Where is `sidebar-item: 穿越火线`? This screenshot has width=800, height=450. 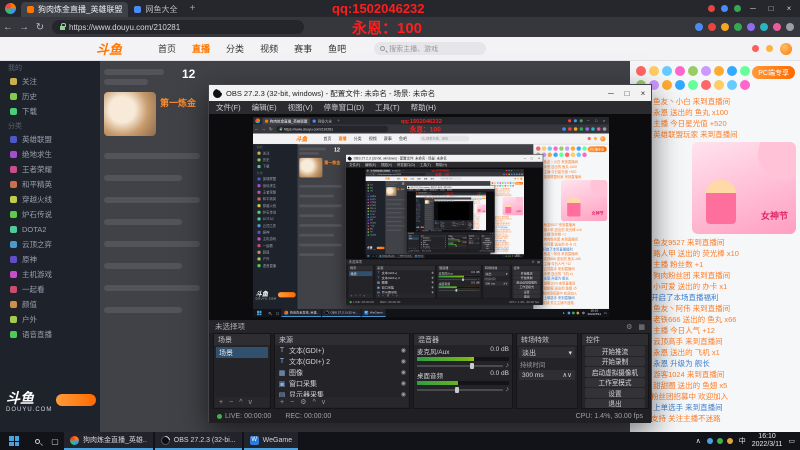 sidebar-item: 穿越火线 is located at coordinates (275, 205).